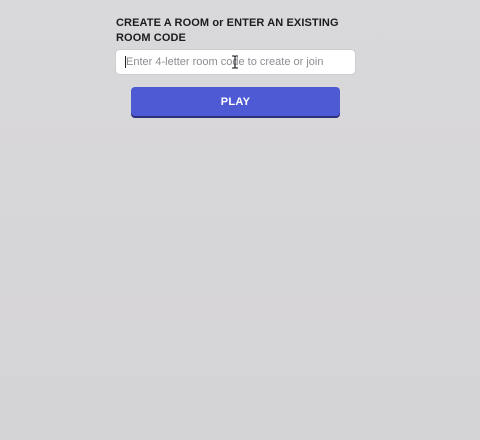  What do you see at coordinates (125, 62) in the screenshot?
I see `text-caret` at bounding box center [125, 62].